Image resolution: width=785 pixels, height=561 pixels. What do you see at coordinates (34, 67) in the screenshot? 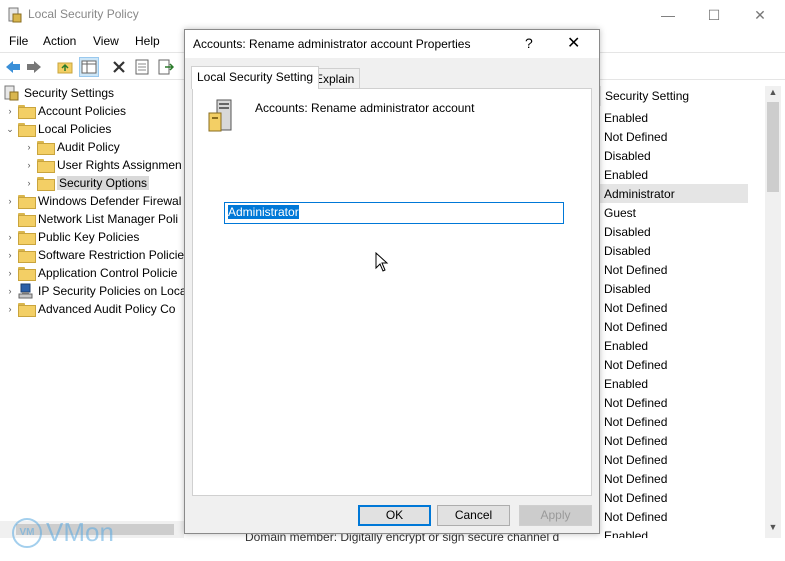
I see `forward-icon` at bounding box center [34, 67].